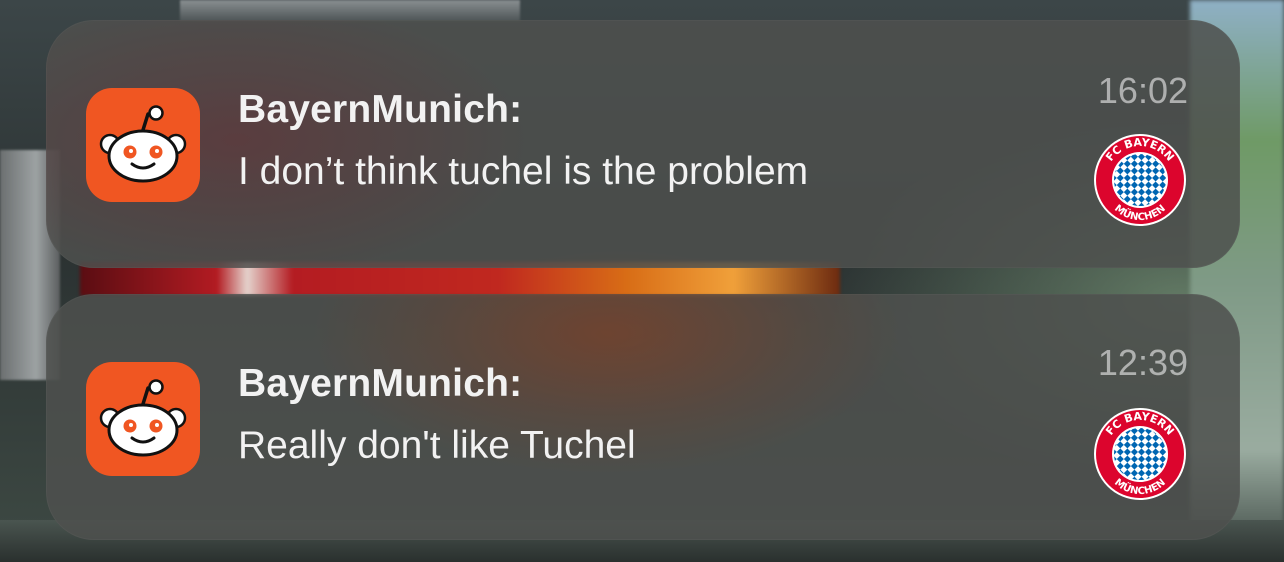  What do you see at coordinates (437, 445) in the screenshot?
I see `notification-message: Really don't like Tuchel` at bounding box center [437, 445].